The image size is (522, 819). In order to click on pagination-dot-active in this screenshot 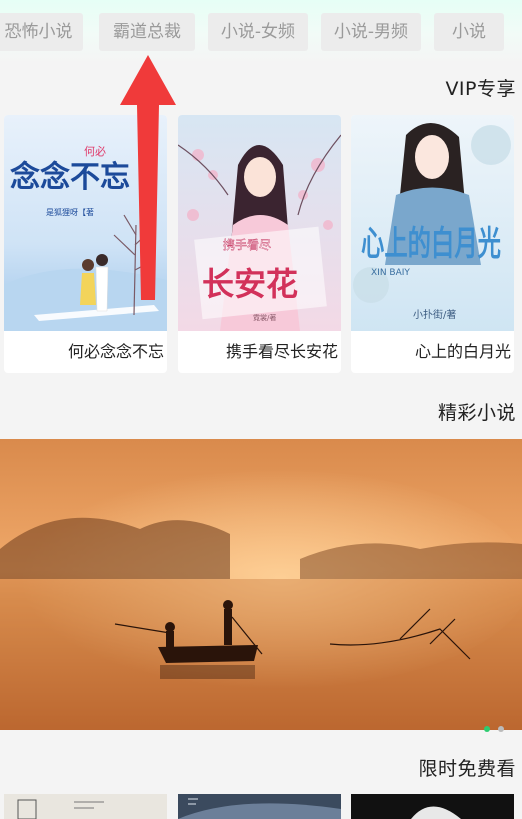, I will do `click(486, 729)`.